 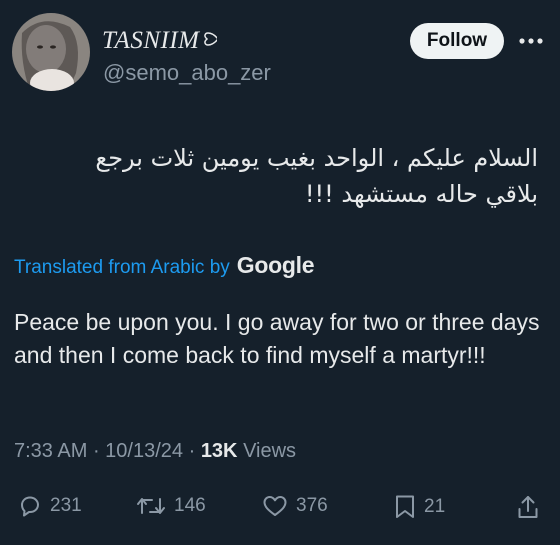 What do you see at coordinates (457, 41) in the screenshot?
I see `follow-button: Follow` at bounding box center [457, 41].